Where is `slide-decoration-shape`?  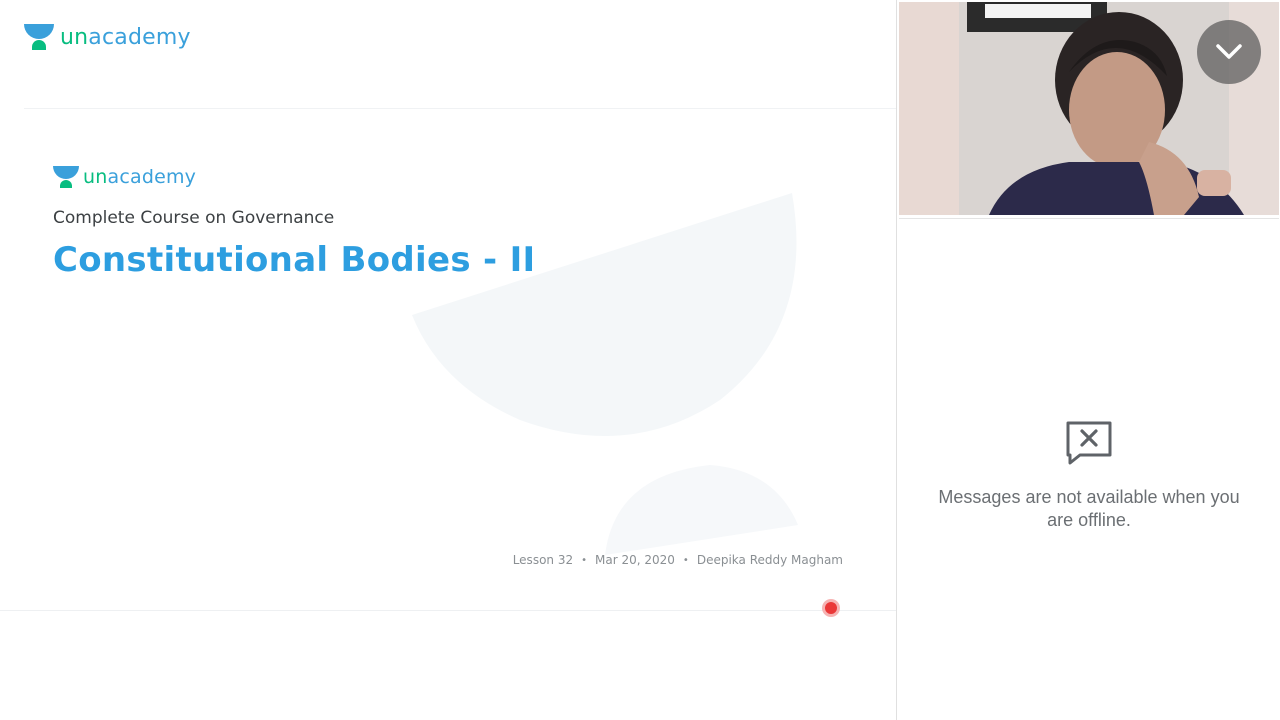
slide-decoration-shape is located at coordinates (604, 314).